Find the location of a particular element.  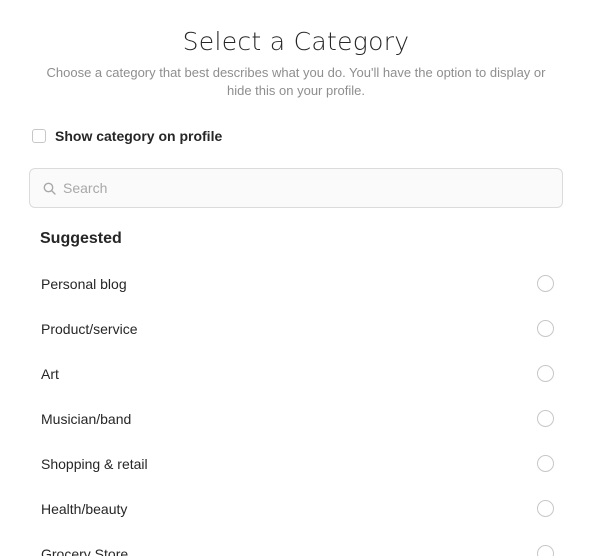

show-category-toggle: Show category on profile is located at coordinates (127, 136).